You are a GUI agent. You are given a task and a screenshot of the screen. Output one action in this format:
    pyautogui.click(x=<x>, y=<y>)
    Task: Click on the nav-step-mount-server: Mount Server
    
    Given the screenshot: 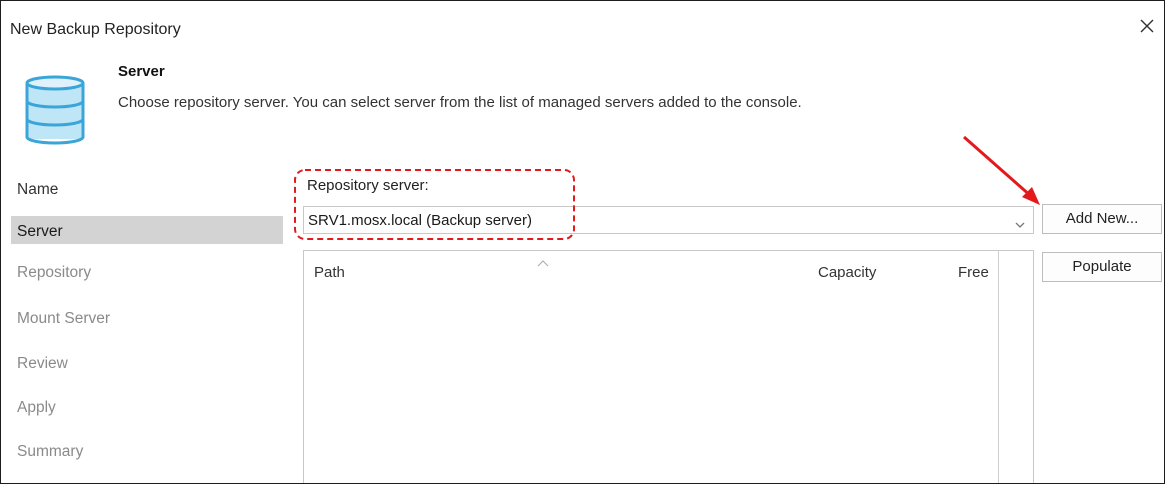 What is the action you would take?
    pyautogui.click(x=64, y=318)
    